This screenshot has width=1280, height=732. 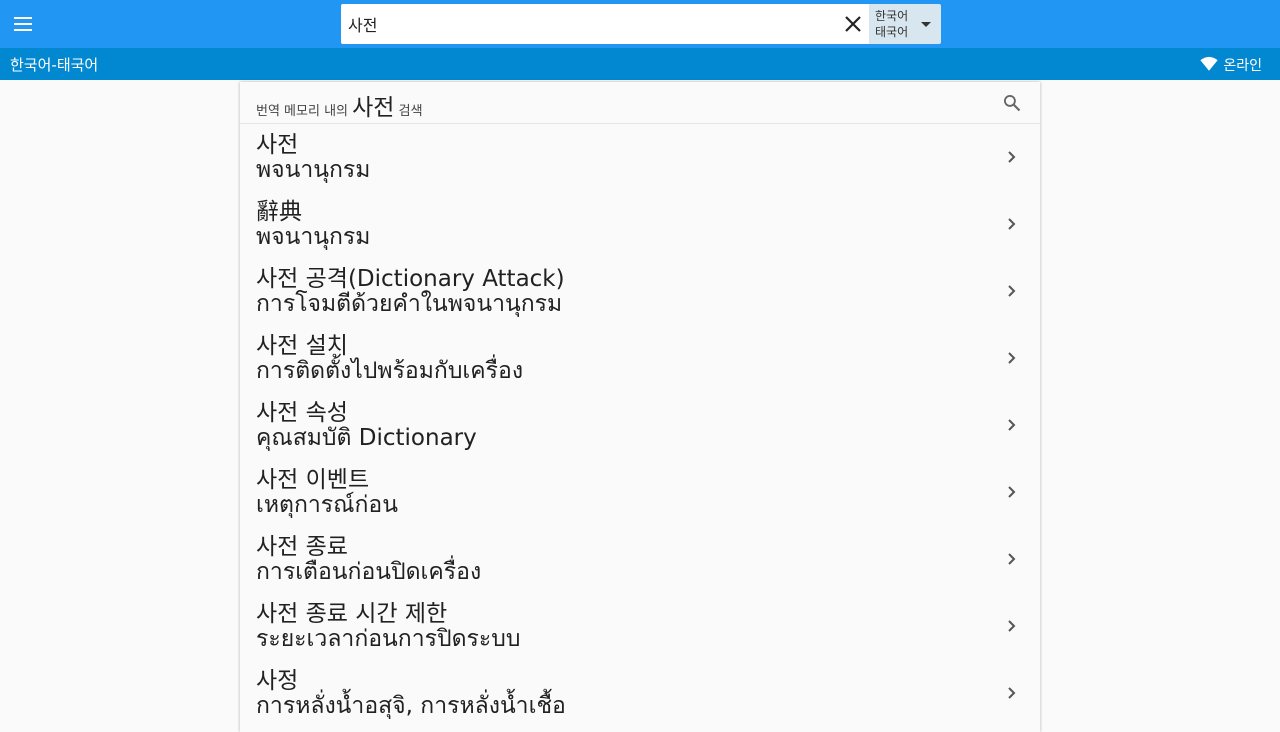 I want to click on entry-source: 사정, so click(x=277, y=681).